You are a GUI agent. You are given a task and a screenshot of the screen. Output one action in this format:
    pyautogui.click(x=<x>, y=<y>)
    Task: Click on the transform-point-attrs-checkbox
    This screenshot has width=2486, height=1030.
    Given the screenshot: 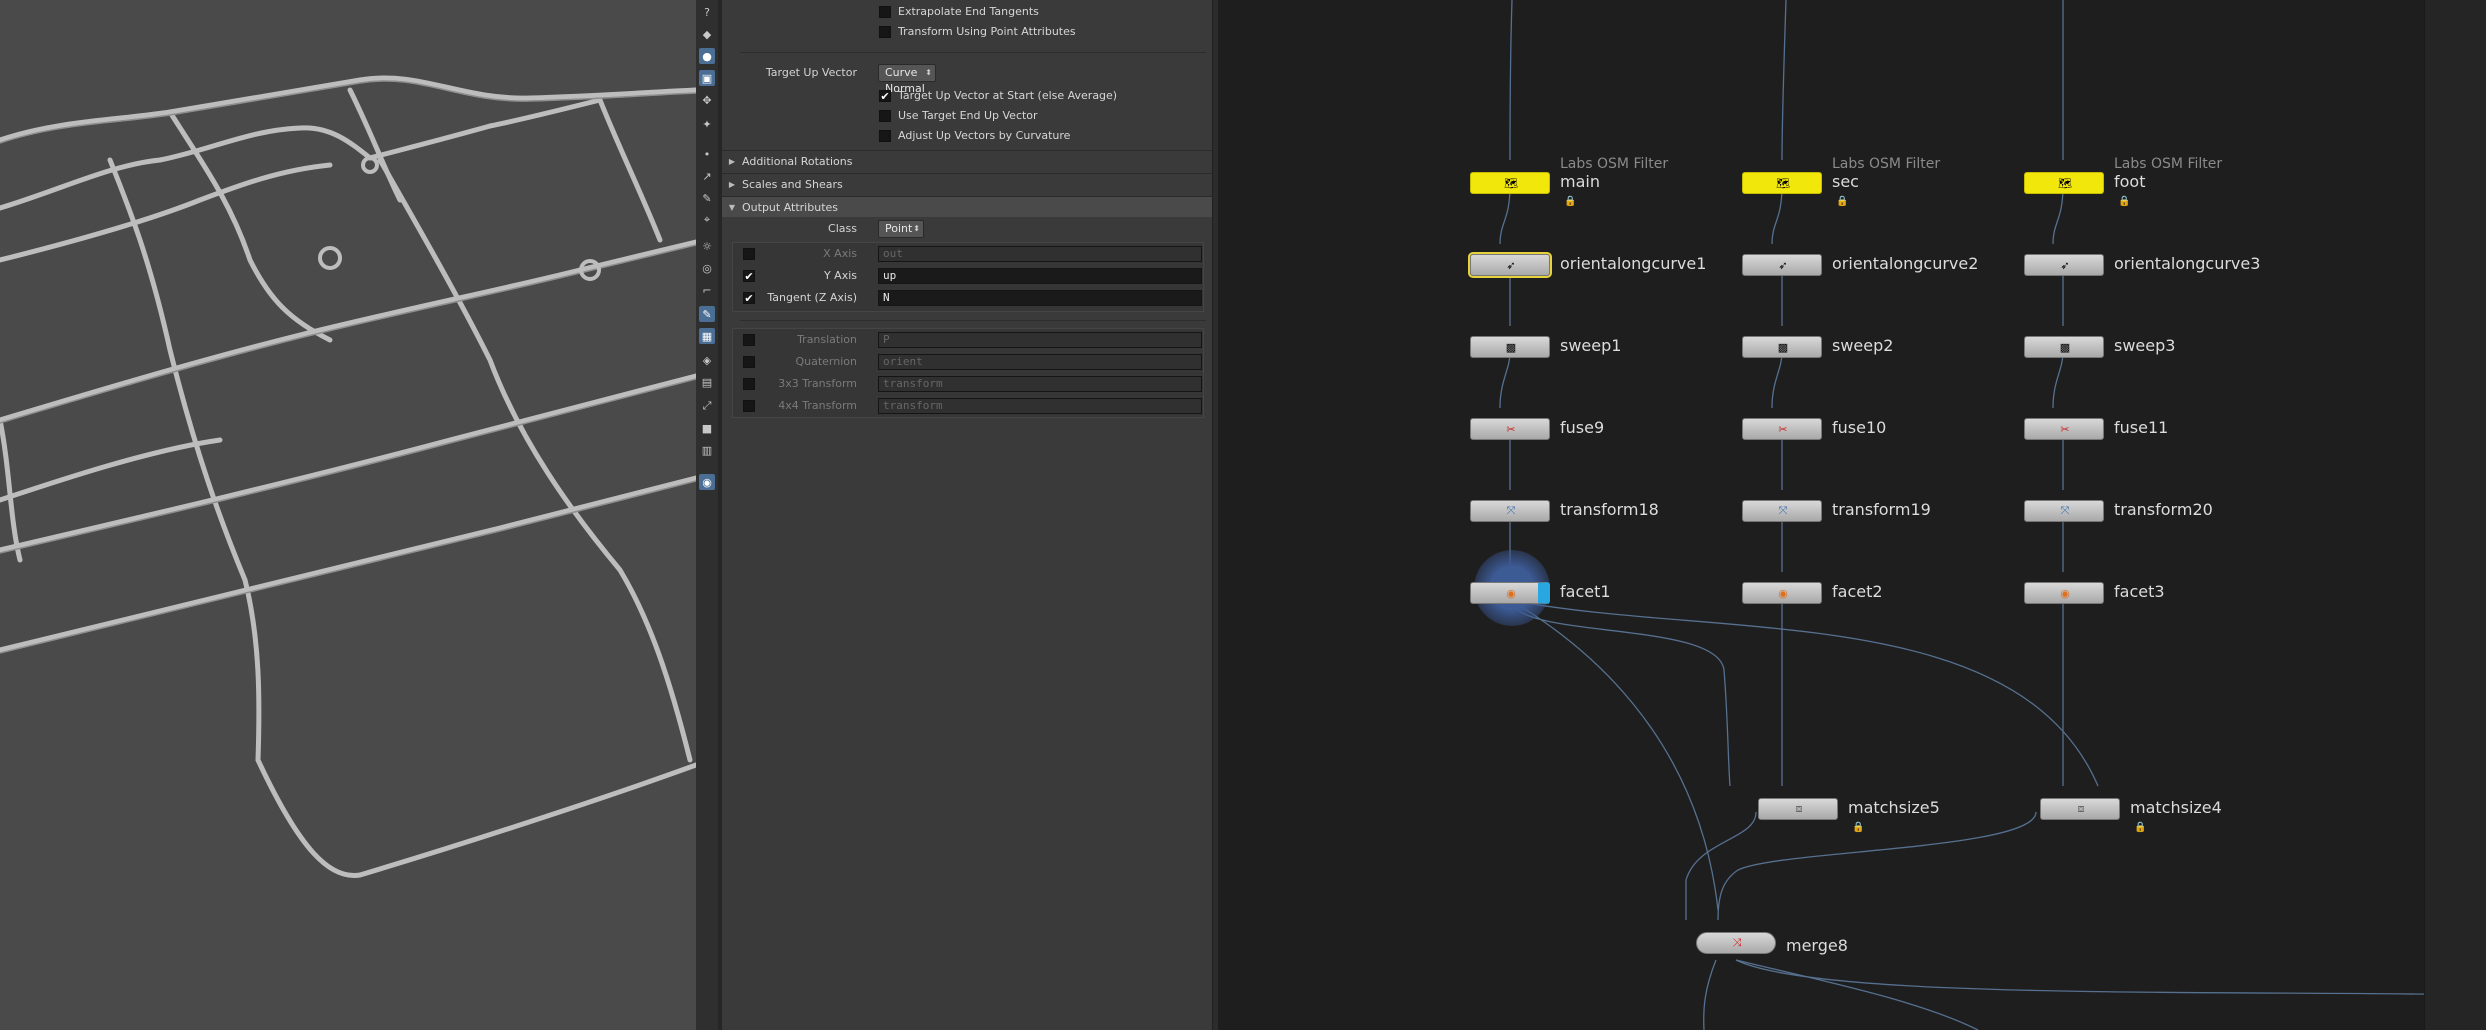 What is the action you would take?
    pyautogui.click(x=885, y=32)
    